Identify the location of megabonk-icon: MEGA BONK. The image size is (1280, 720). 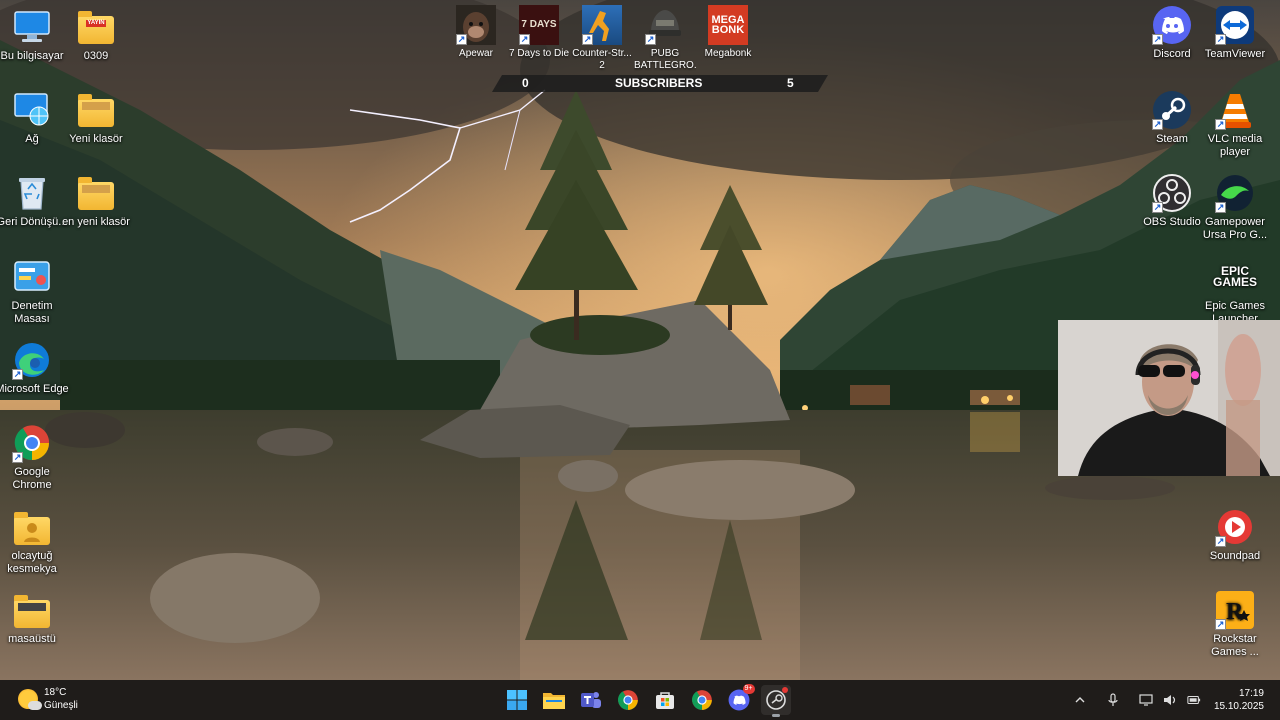
(728, 25).